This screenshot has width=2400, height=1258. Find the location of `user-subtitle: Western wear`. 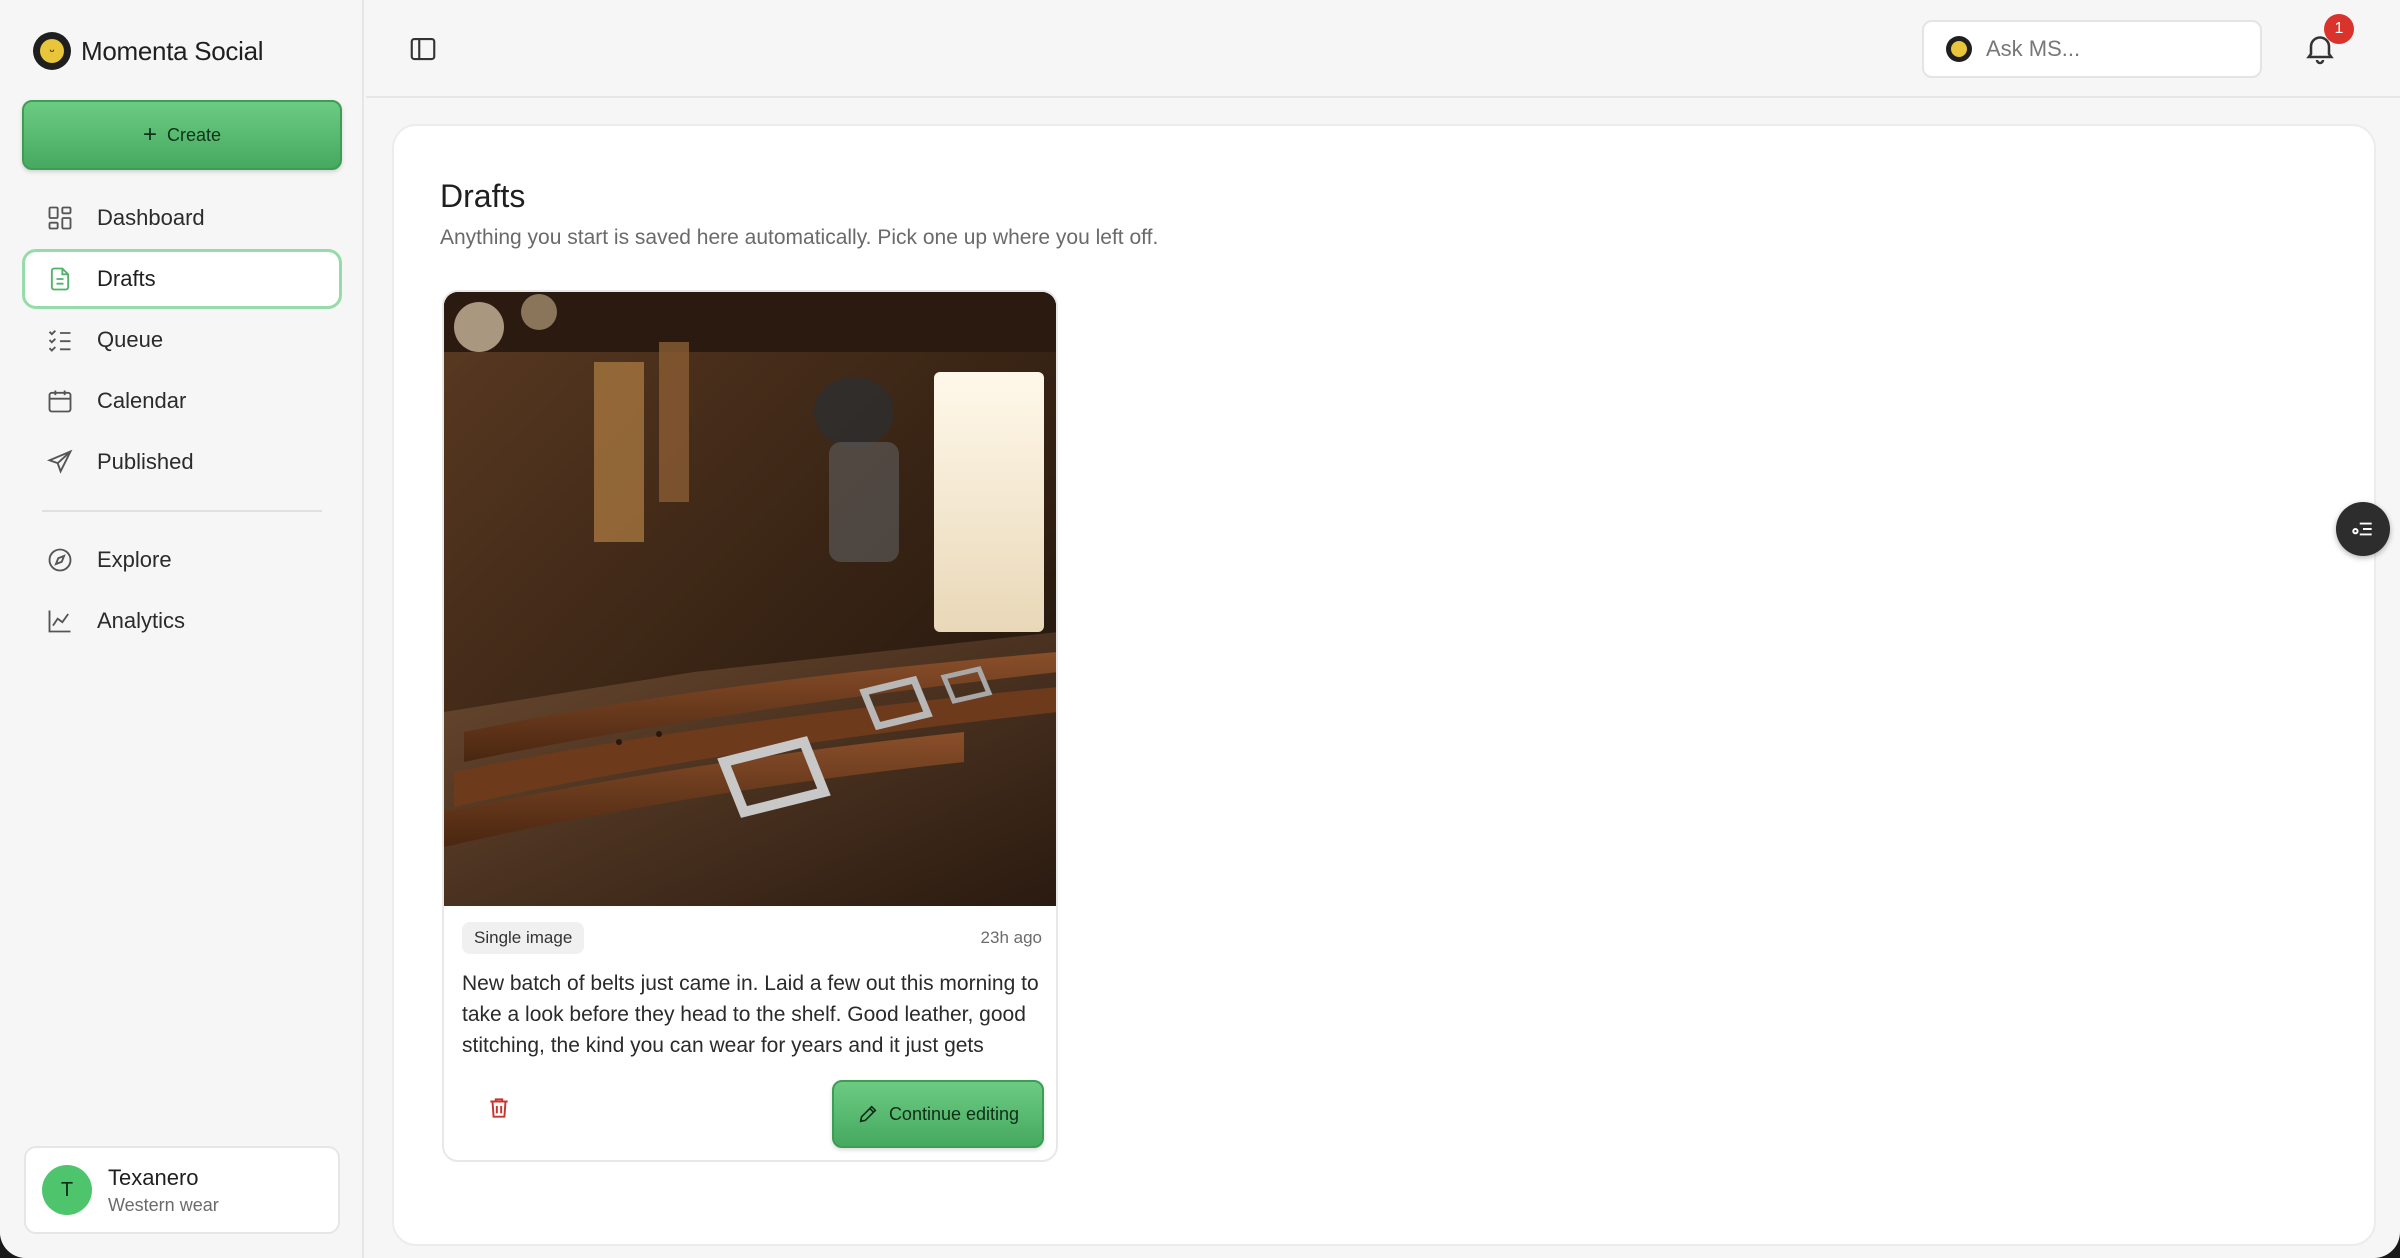

user-subtitle: Western wear is located at coordinates (163, 1204).